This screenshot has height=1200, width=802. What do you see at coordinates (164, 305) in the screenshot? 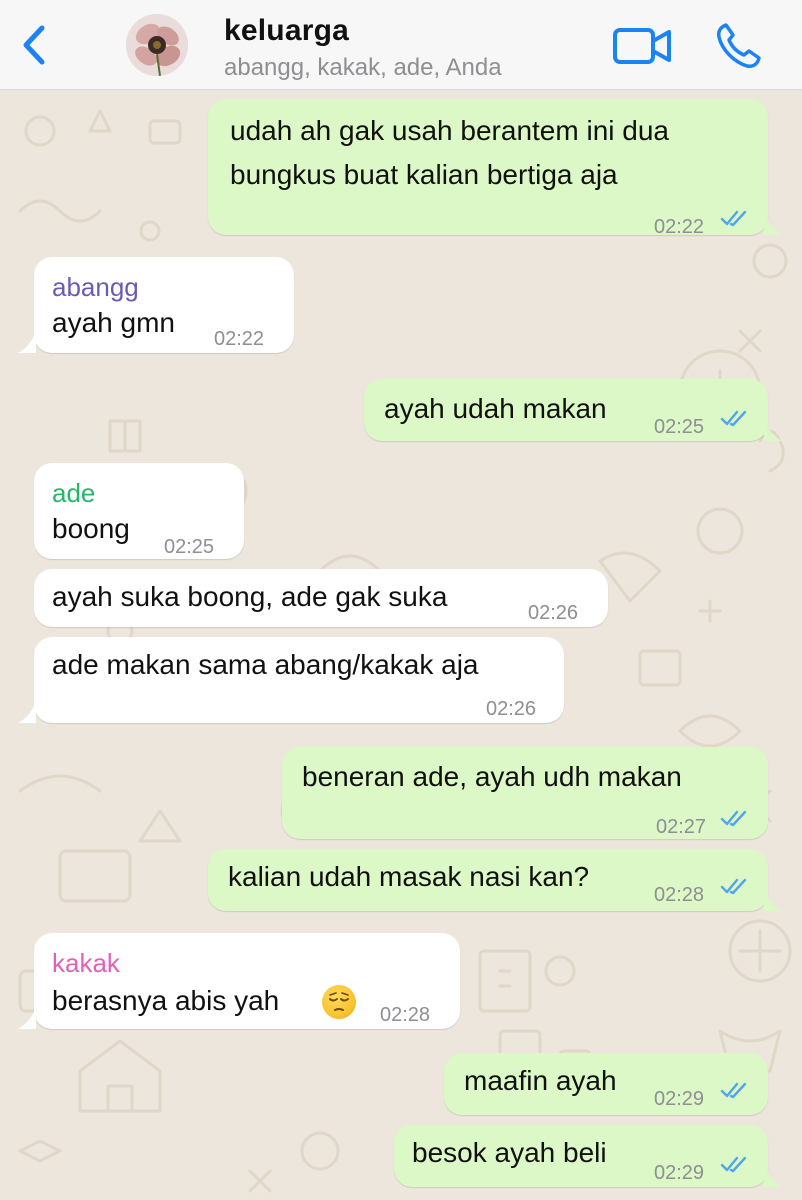
I see `message-bubble-incoming: abangg ayah gmn 02:22` at bounding box center [164, 305].